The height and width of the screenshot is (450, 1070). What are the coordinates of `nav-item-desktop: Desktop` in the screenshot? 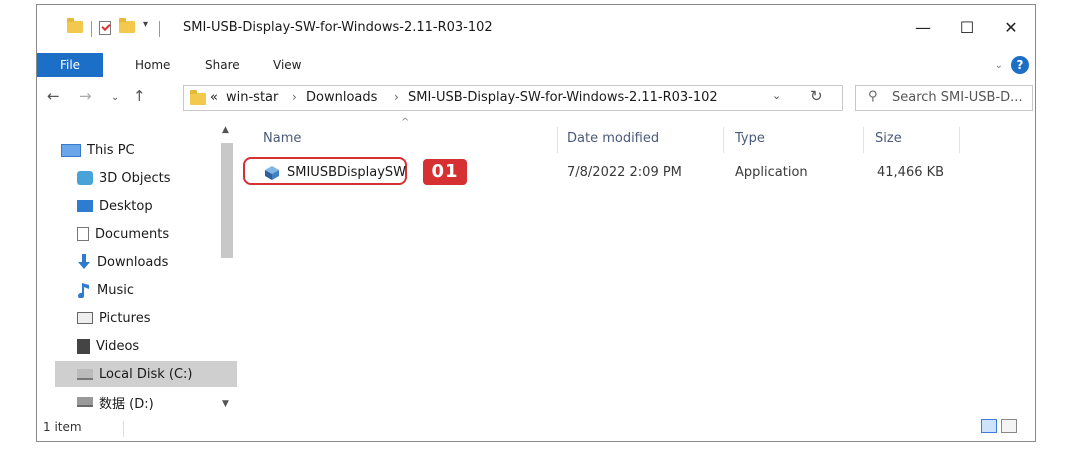 It's located at (158, 206).